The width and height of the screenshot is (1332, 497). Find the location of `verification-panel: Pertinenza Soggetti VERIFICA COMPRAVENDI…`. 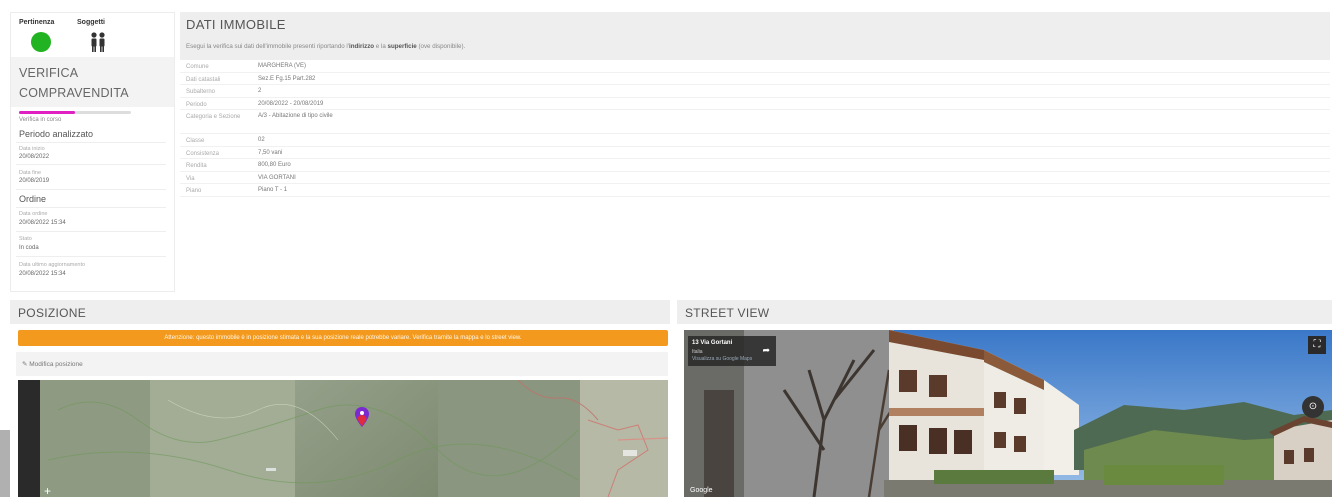

verification-panel: Pertinenza Soggetti VERIFICA COMPRAVENDI… is located at coordinates (92, 152).